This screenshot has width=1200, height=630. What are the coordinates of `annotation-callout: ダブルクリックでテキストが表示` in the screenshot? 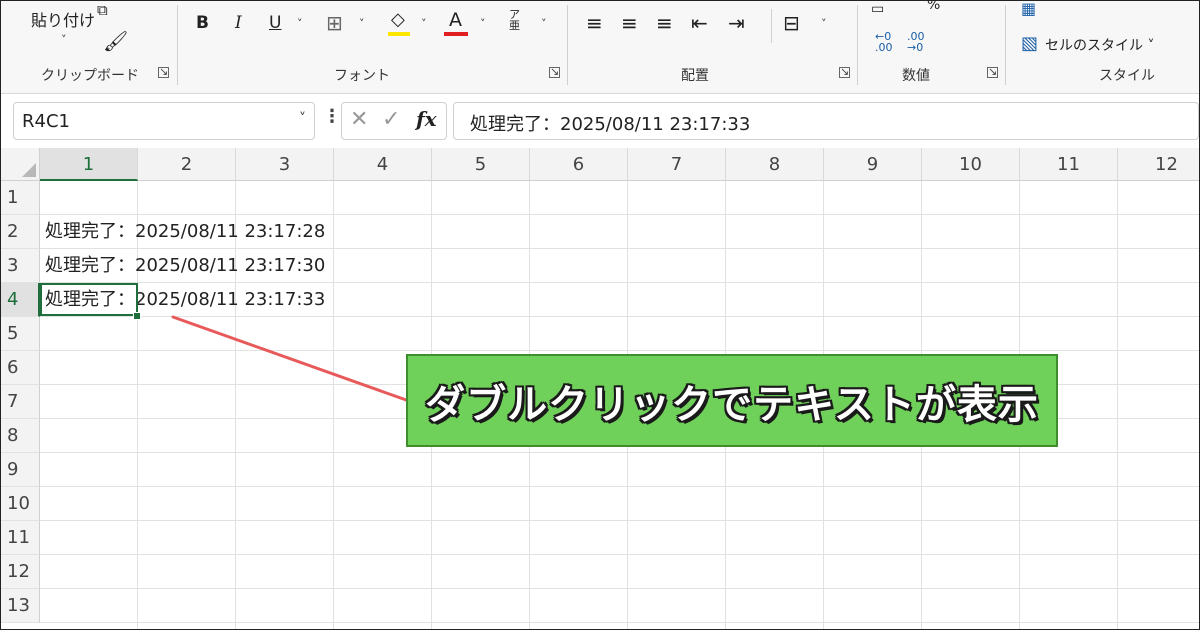 It's located at (732, 400).